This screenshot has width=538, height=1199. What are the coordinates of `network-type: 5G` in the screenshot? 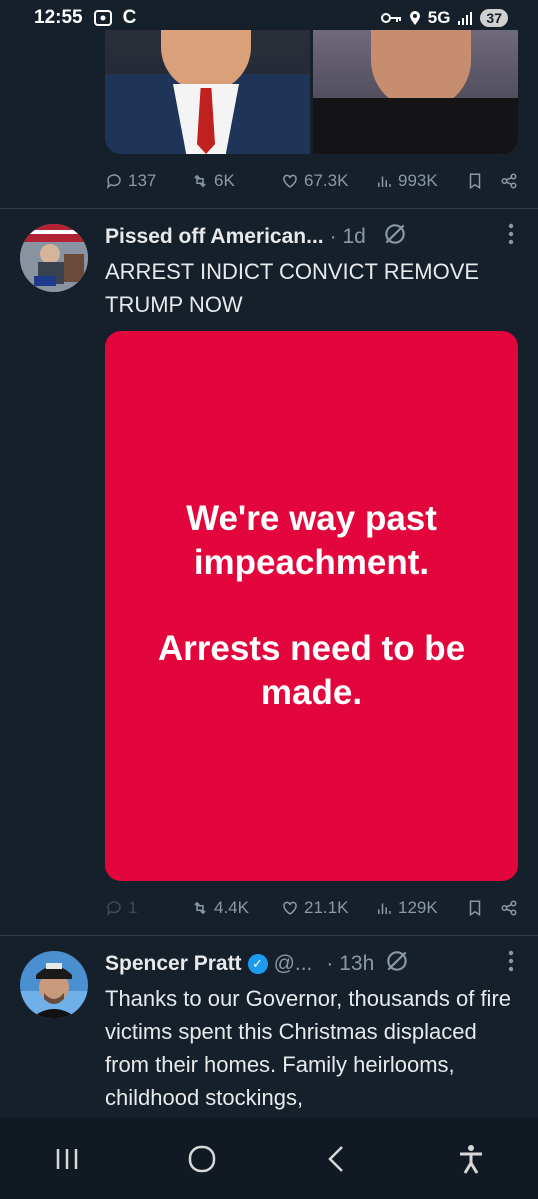 It's located at (439, 17).